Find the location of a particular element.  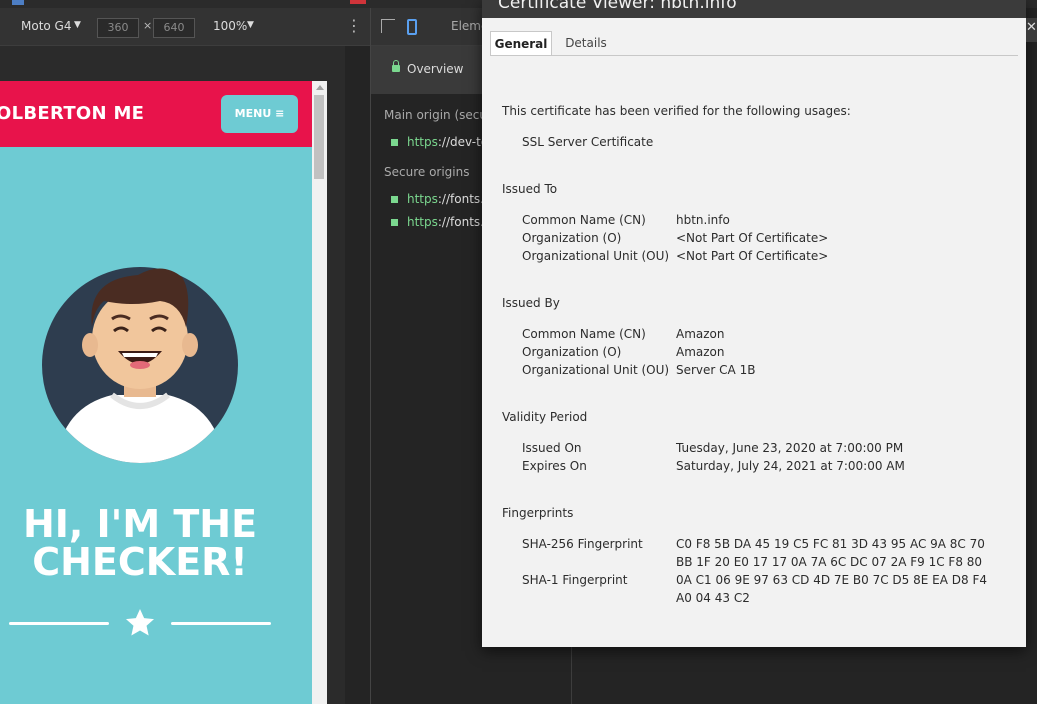

close-icon: ✕ is located at coordinates (1031, 30).